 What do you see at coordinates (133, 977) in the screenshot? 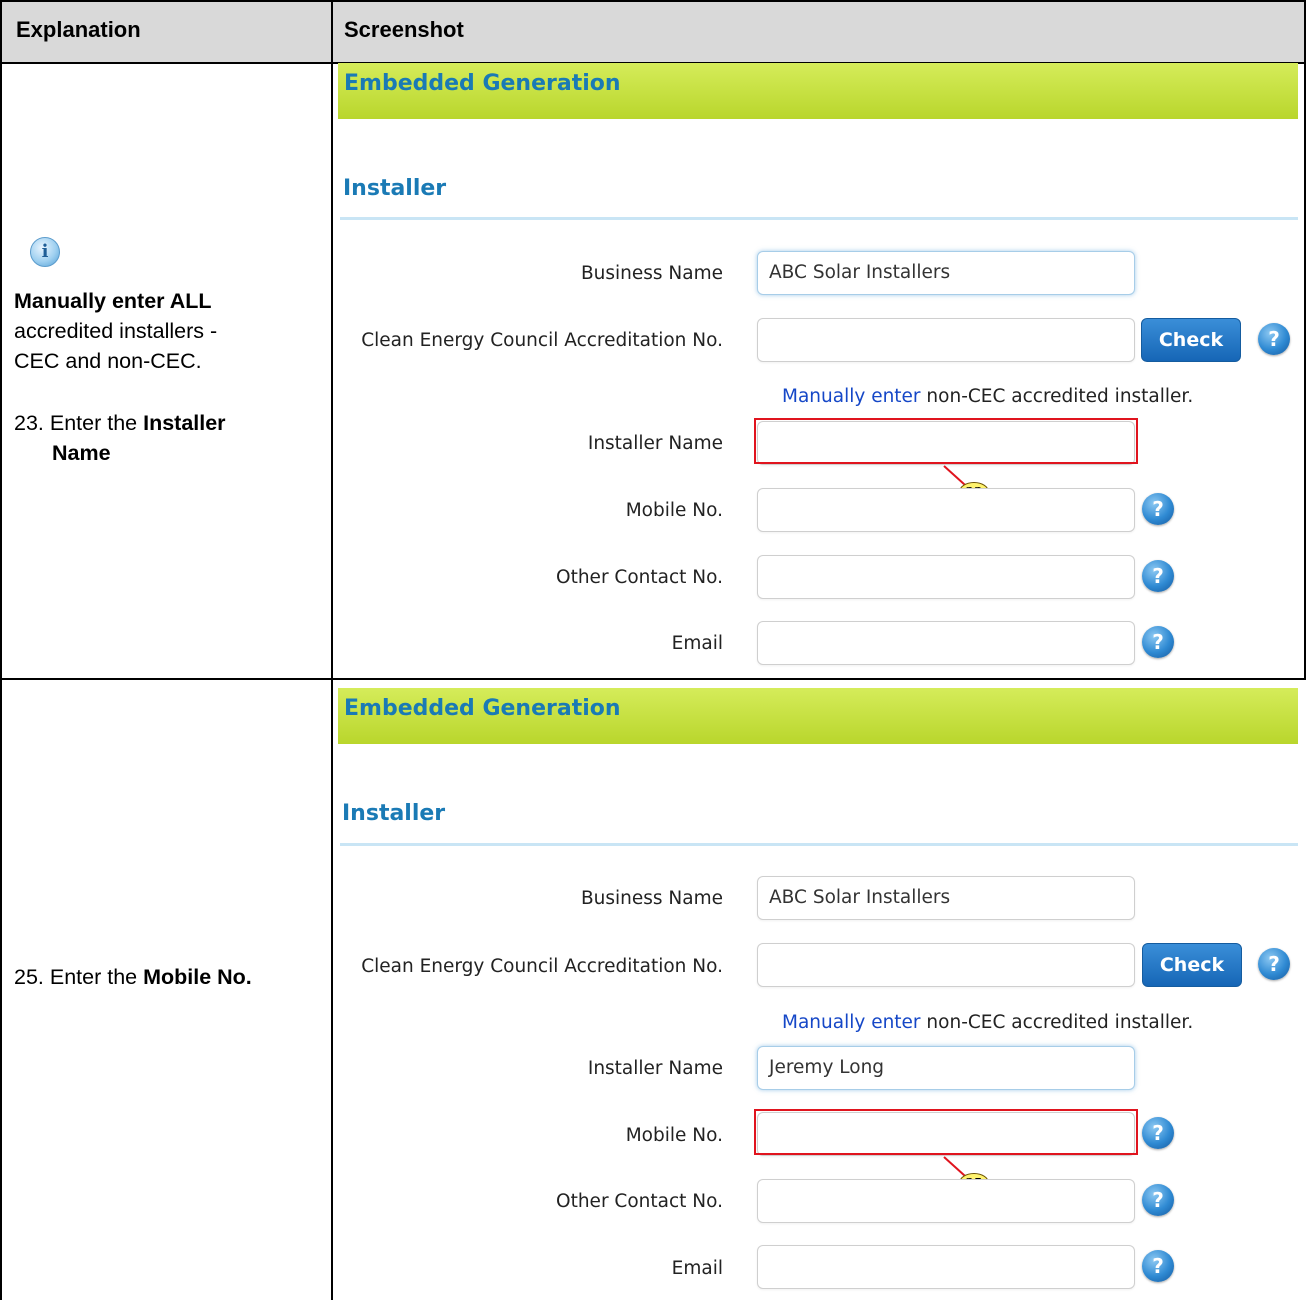
I see `explanation-step-25: 25. Enter the Mobile No.` at bounding box center [133, 977].